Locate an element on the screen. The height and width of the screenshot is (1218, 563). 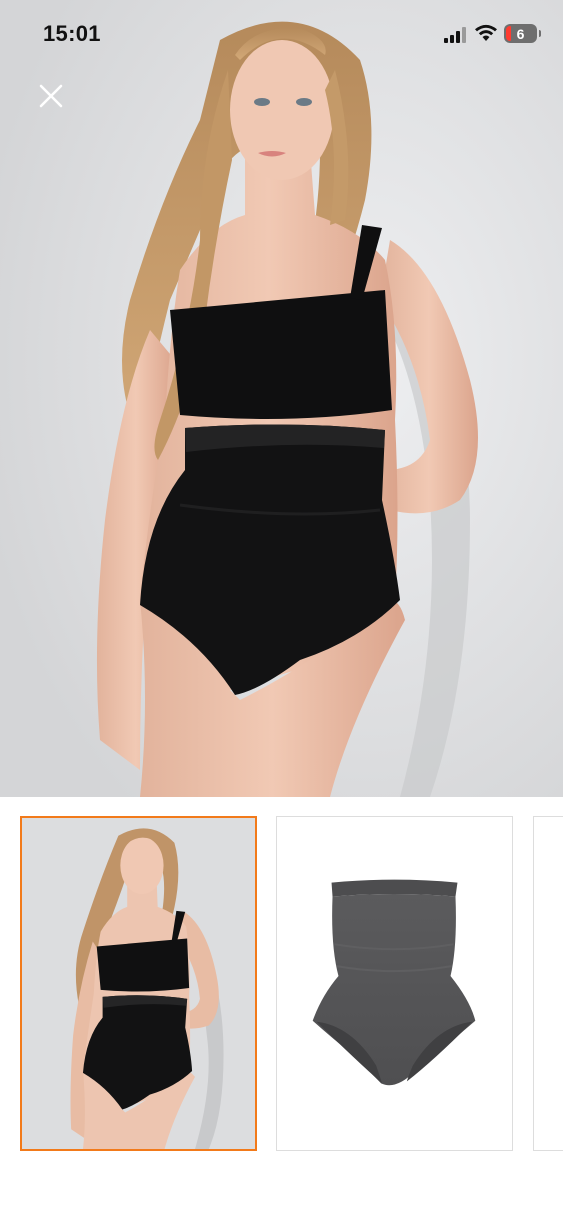
status-time: 15:01 is located at coordinates (72, 33).